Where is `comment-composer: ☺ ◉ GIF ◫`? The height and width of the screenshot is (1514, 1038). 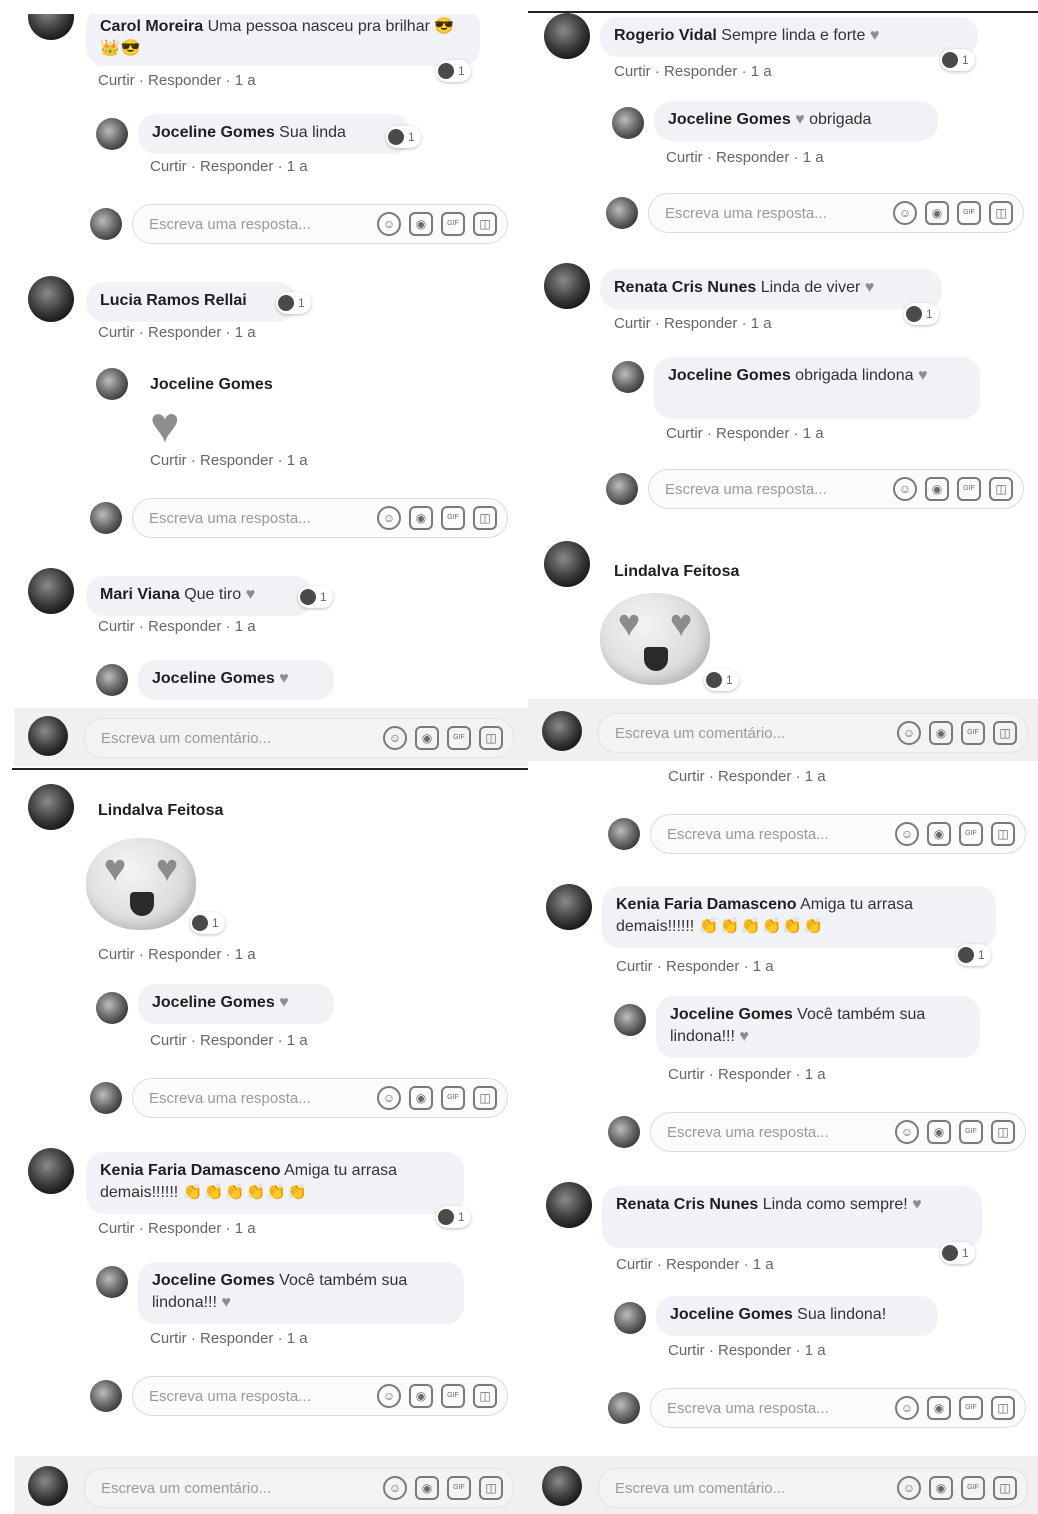 comment-composer: ☺ ◉ GIF ◫ is located at coordinates (299, 738).